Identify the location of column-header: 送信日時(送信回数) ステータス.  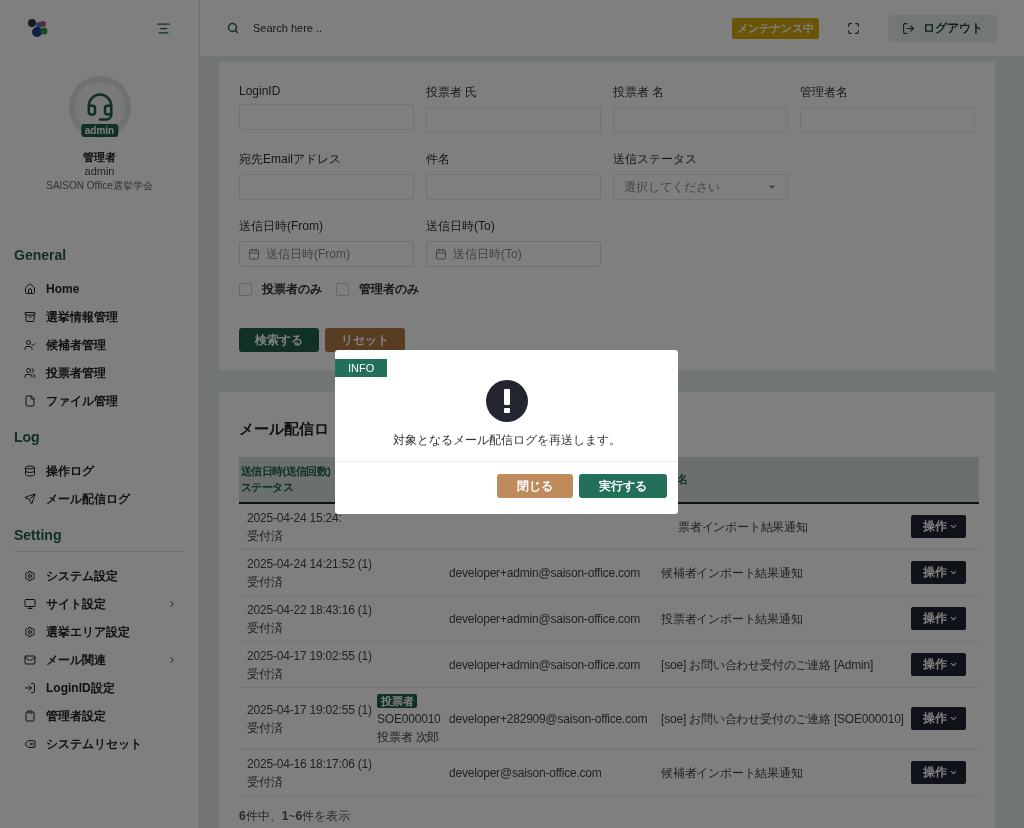
(286, 479).